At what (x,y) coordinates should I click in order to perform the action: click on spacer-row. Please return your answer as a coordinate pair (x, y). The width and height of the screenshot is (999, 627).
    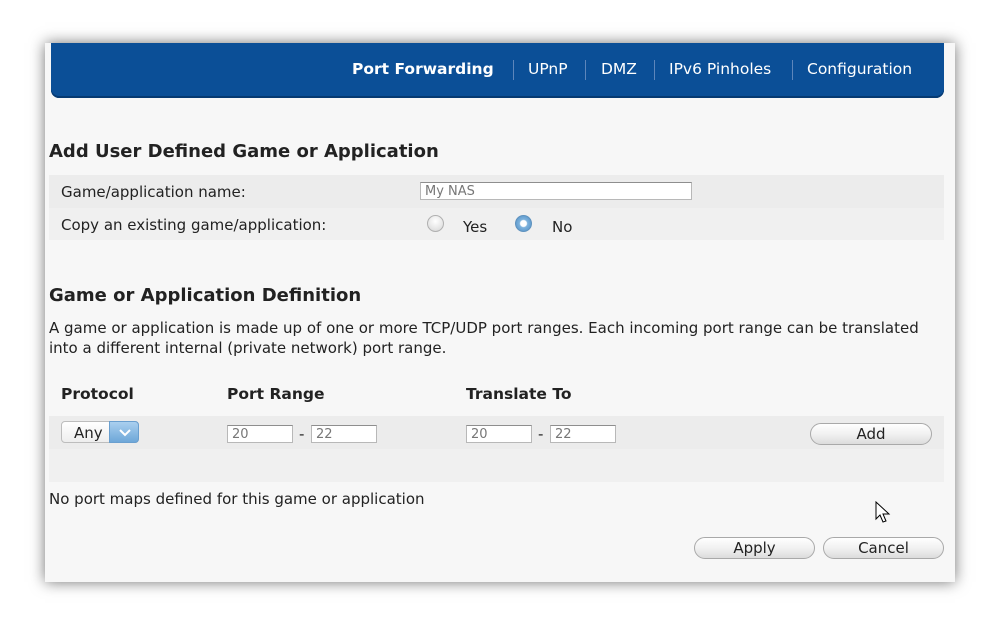
    Looking at the image, I should click on (496, 465).